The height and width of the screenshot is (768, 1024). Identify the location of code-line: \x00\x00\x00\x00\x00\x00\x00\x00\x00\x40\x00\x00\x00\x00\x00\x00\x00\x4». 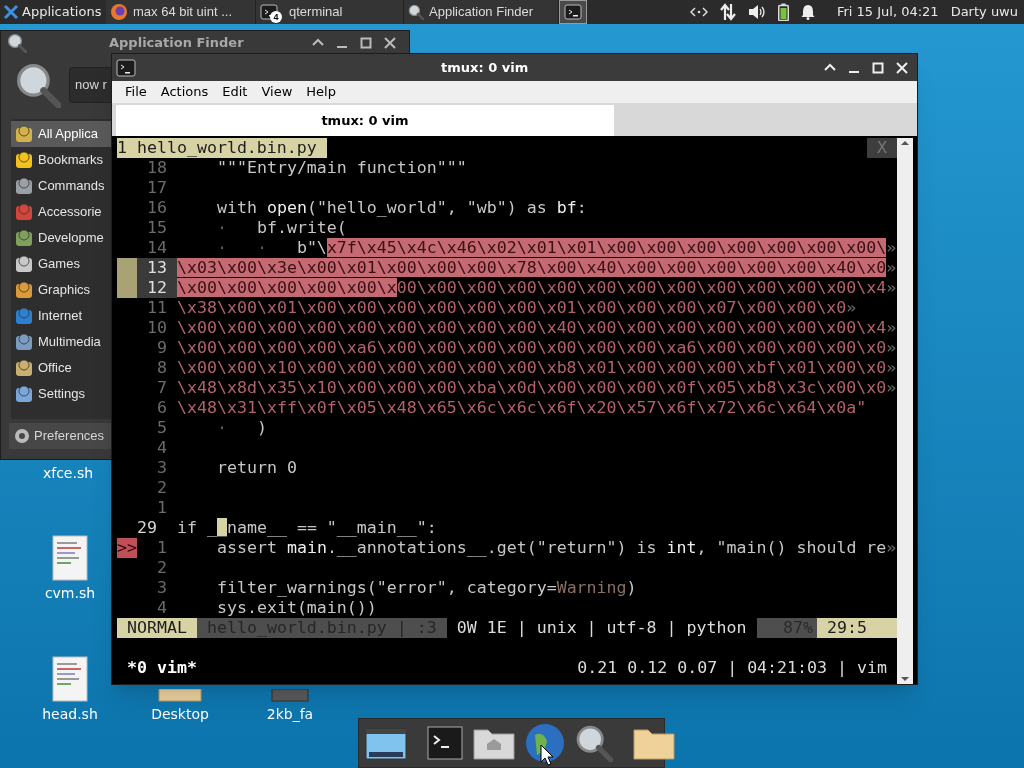
(537, 328).